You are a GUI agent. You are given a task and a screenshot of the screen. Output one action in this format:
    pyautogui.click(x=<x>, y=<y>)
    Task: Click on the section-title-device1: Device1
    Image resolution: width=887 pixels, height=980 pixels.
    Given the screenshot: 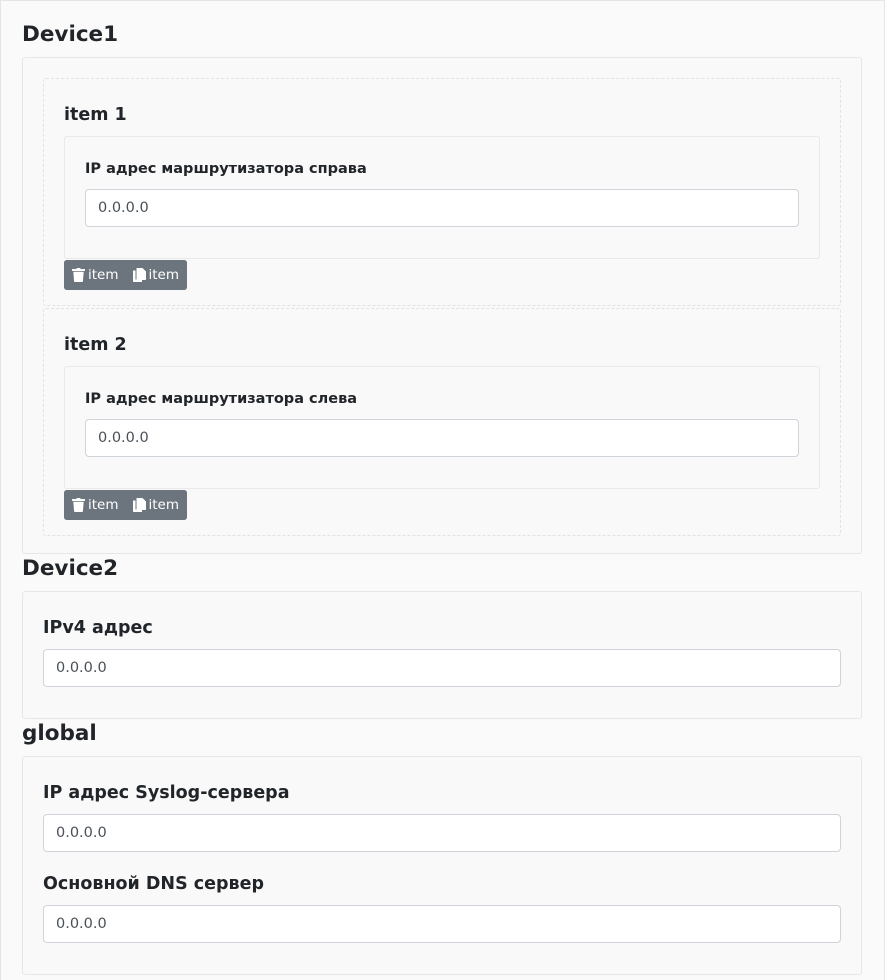 What is the action you would take?
    pyautogui.click(x=70, y=34)
    